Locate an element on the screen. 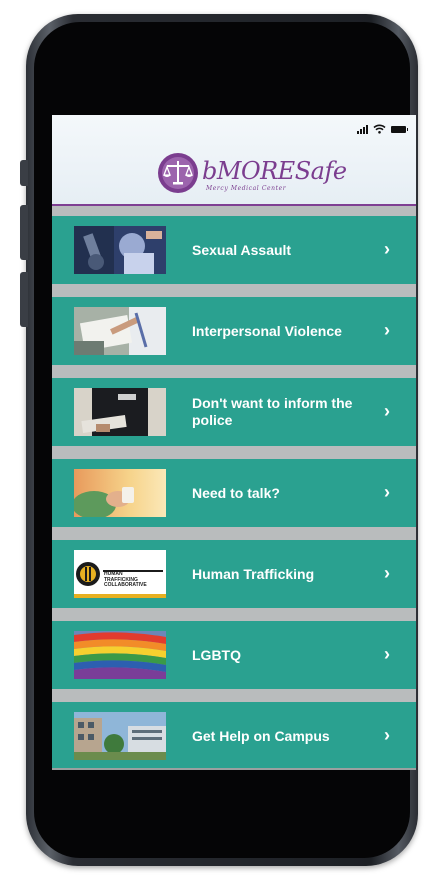 The image size is (431, 876). status-bar is located at coordinates (382, 129).